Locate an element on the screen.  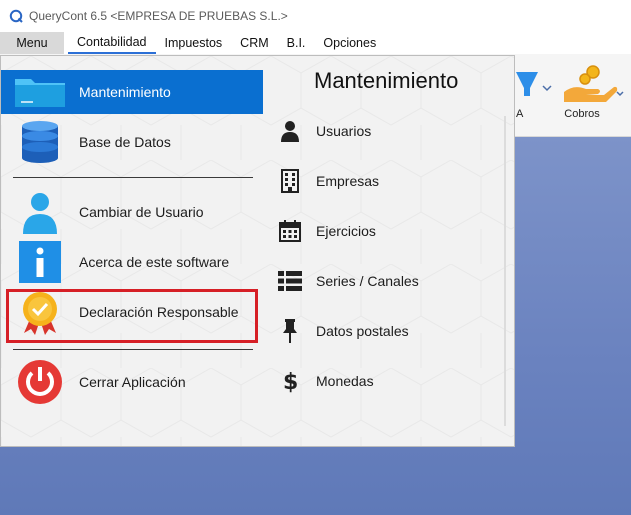
submenu-item-monedas: $ Monedas is located at coordinates (387, 381).